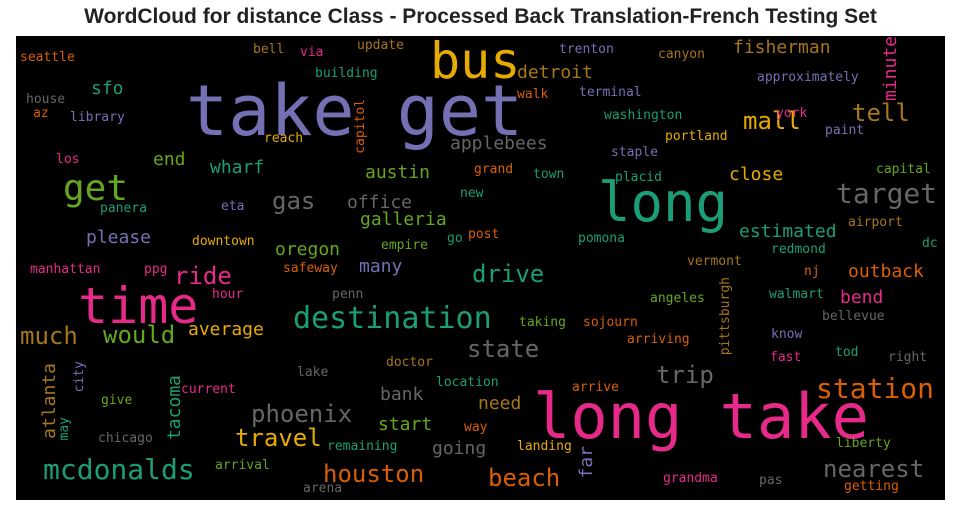  I want to click on word-outback: outback, so click(886, 271).